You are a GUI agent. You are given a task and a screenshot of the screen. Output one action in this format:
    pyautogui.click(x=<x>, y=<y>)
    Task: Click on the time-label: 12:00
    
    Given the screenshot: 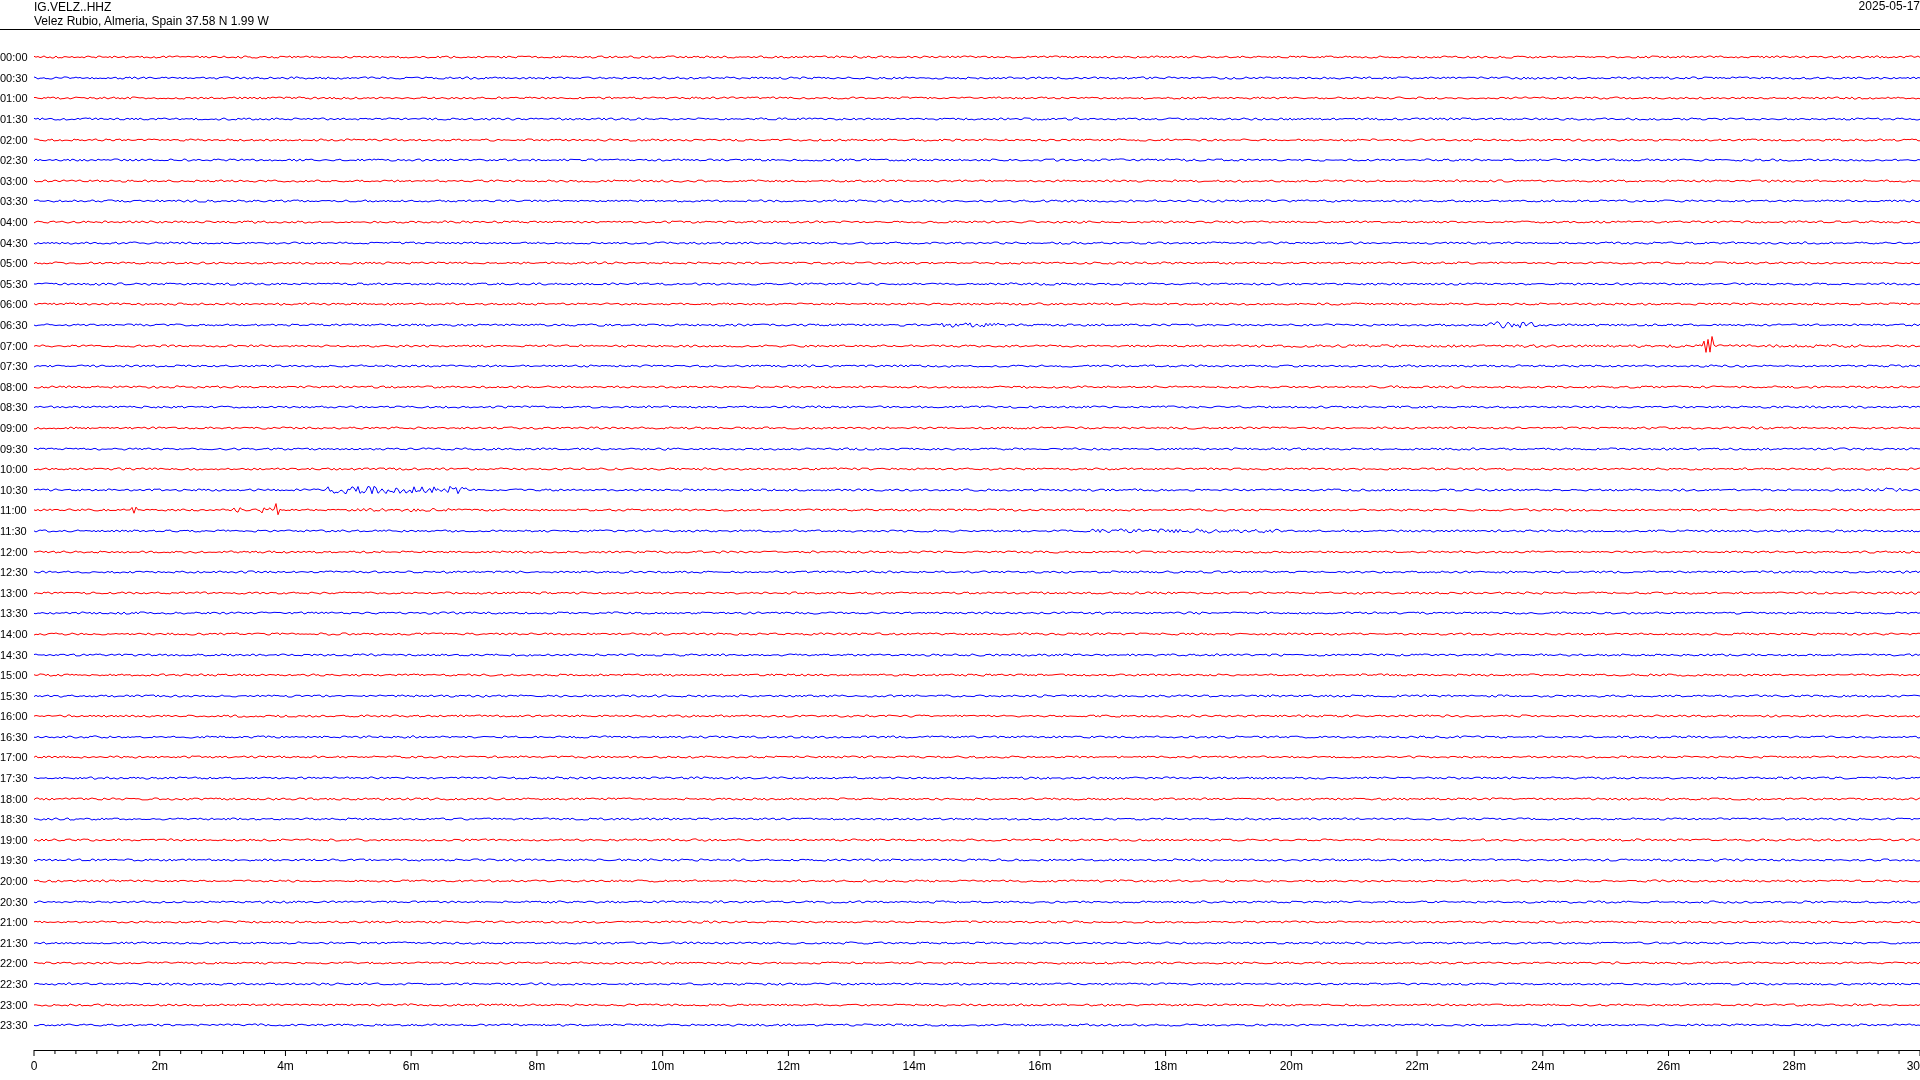 What is the action you would take?
    pyautogui.click(x=14, y=551)
    